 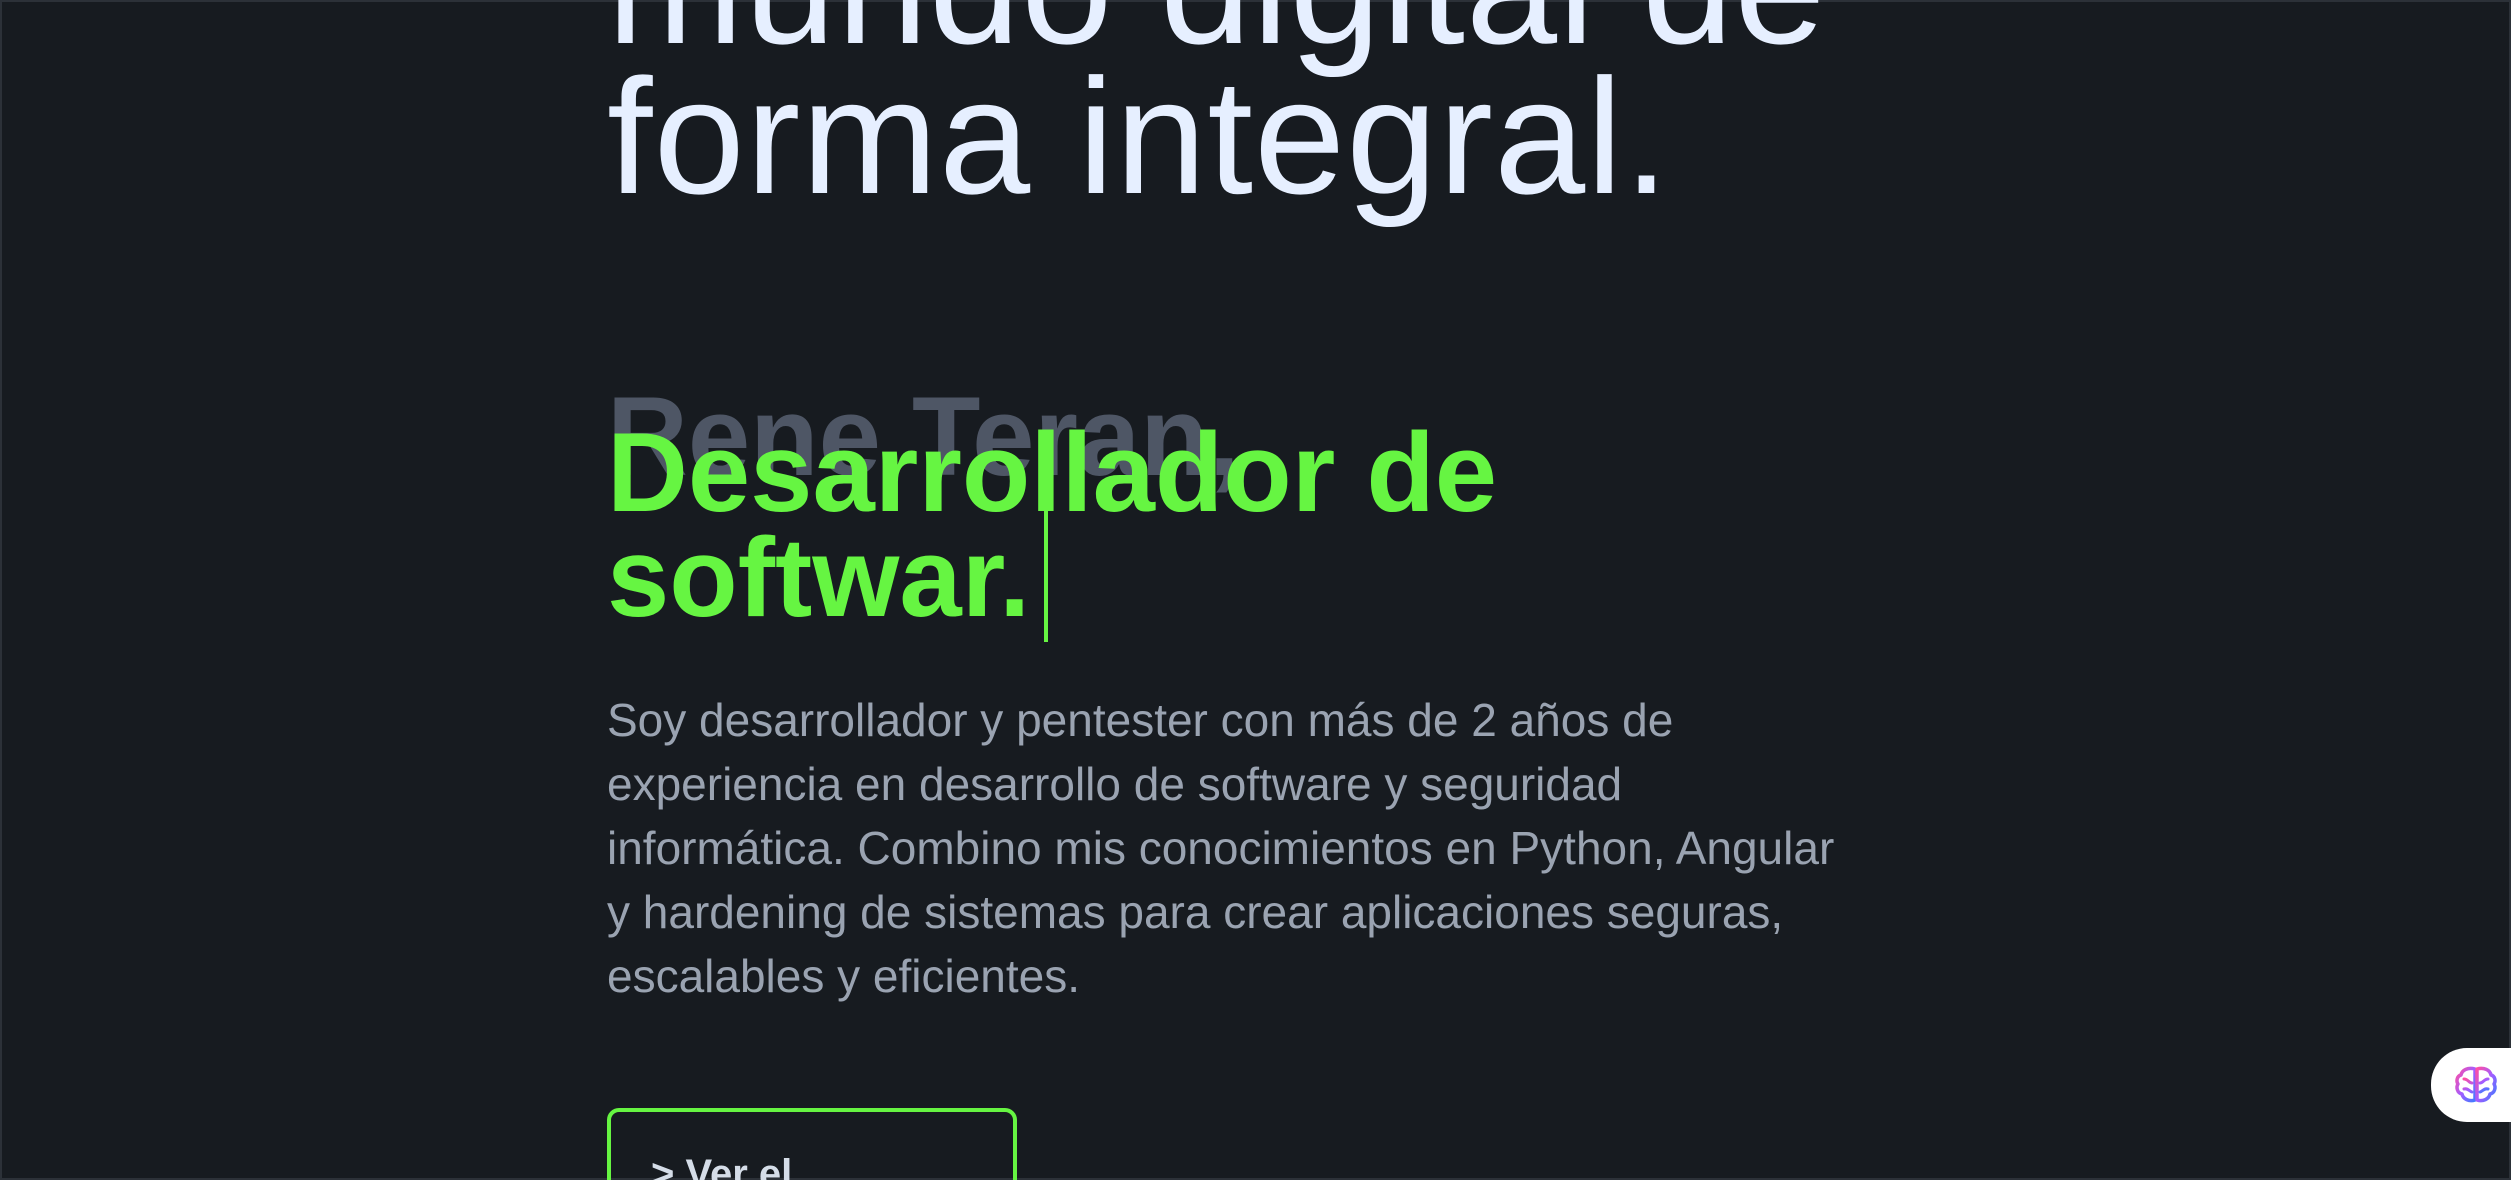 I want to click on hero-headline: mundo digital de forma integral., so click(x=1217, y=114).